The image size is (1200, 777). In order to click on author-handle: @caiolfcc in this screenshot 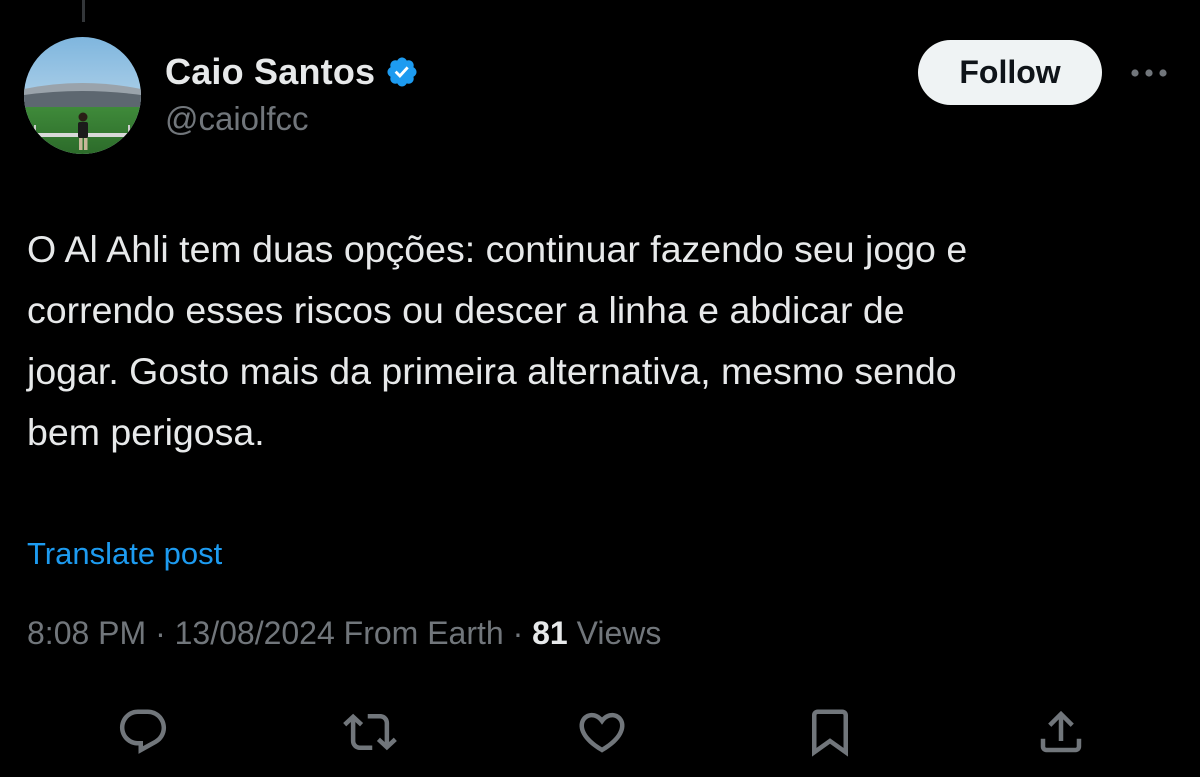, I will do `click(292, 119)`.